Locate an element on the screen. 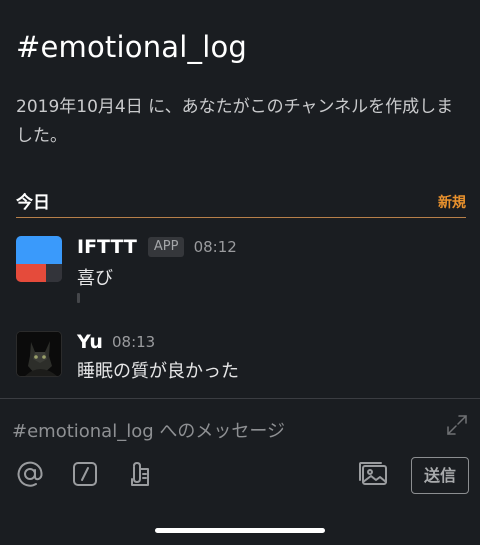 The height and width of the screenshot is (545, 480). channel-title: #emotional_log is located at coordinates (132, 47).